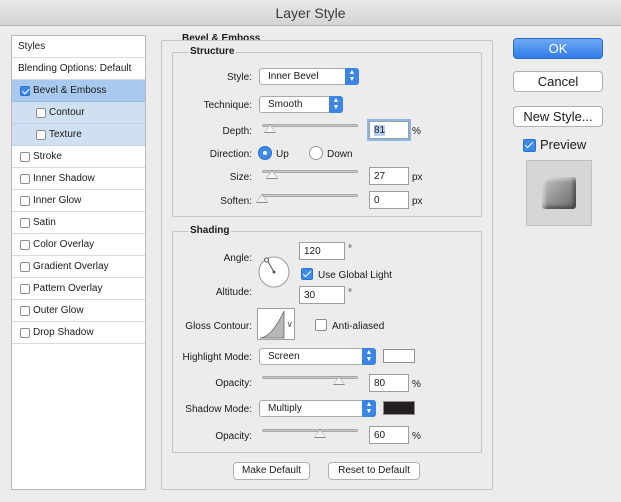 This screenshot has width=621, height=502. Describe the element at coordinates (316, 153) in the screenshot. I see `direction-down-radio` at that location.